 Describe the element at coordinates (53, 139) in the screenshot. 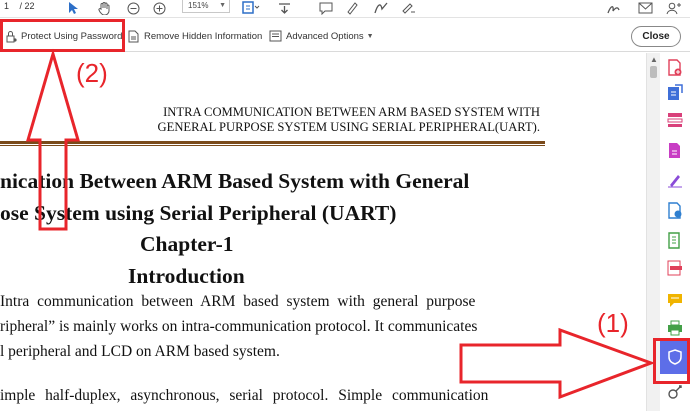

I see `annotation-arrow-up` at that location.